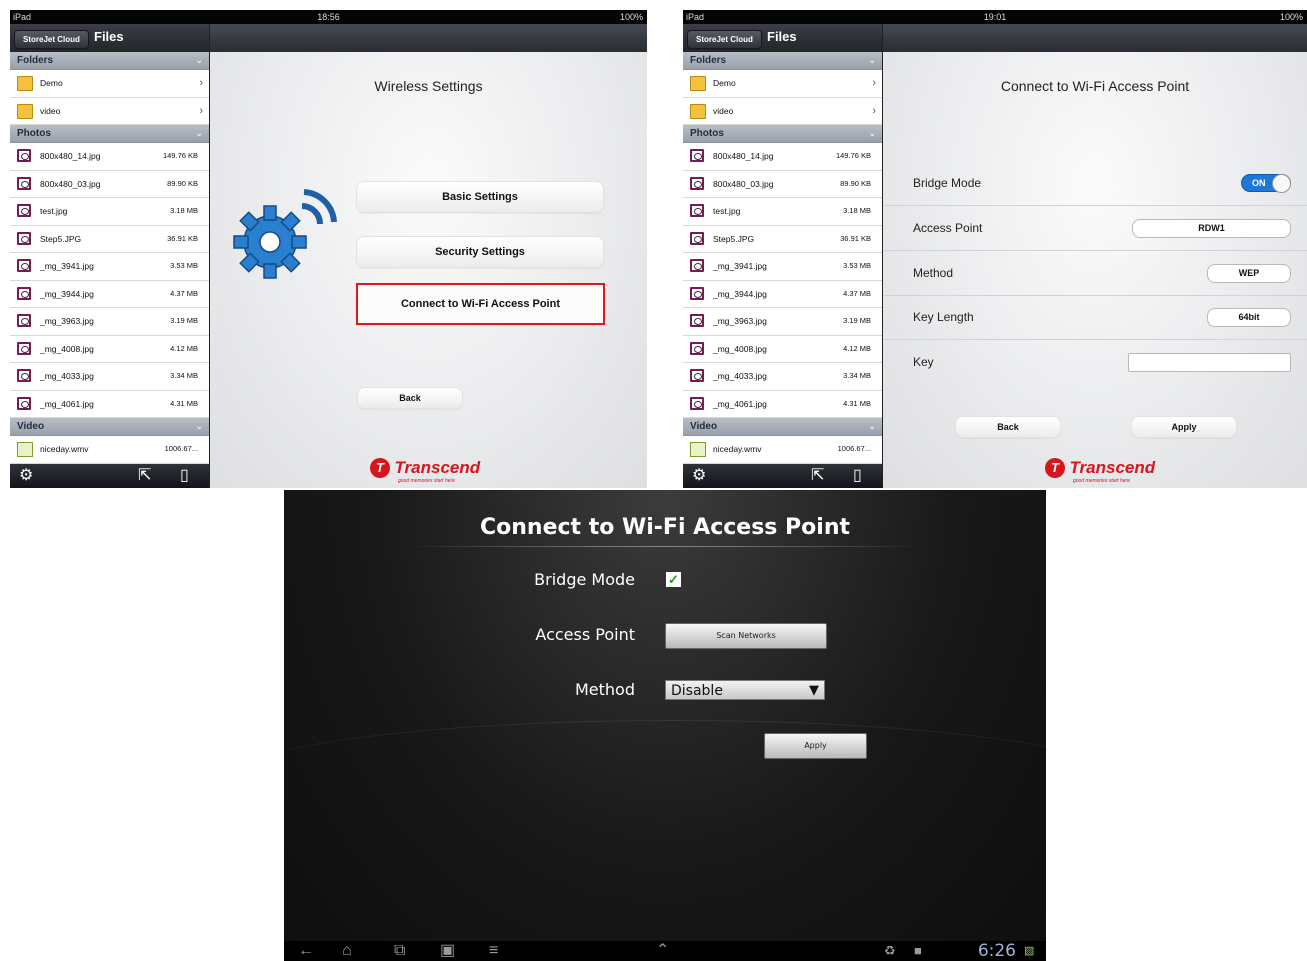 The image size is (1307, 961). I want to click on bridge-mode-row: Bridge Mode ON, so click(1095, 183).